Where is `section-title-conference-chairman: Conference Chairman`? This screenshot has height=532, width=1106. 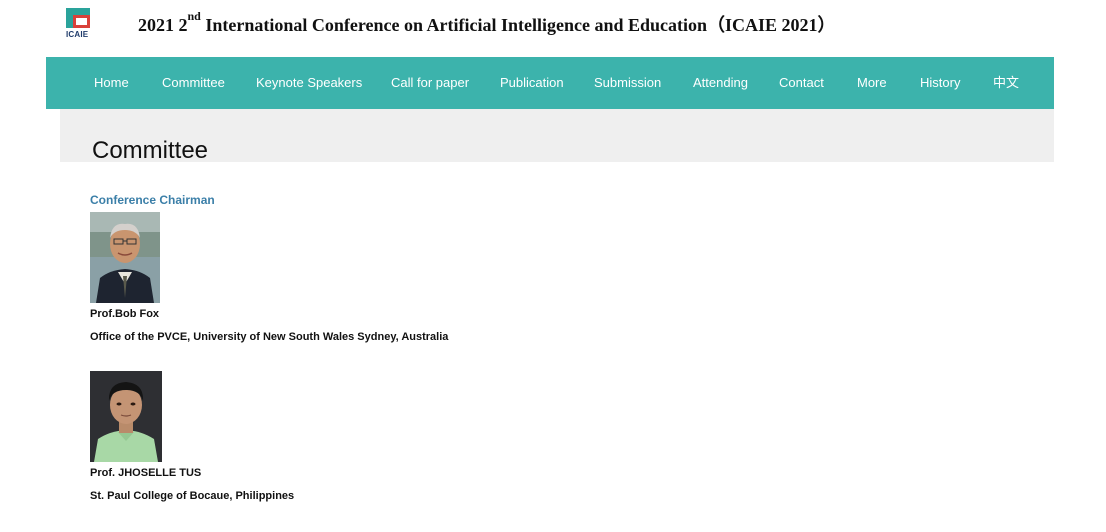 section-title-conference-chairman: Conference Chairman is located at coordinates (152, 200).